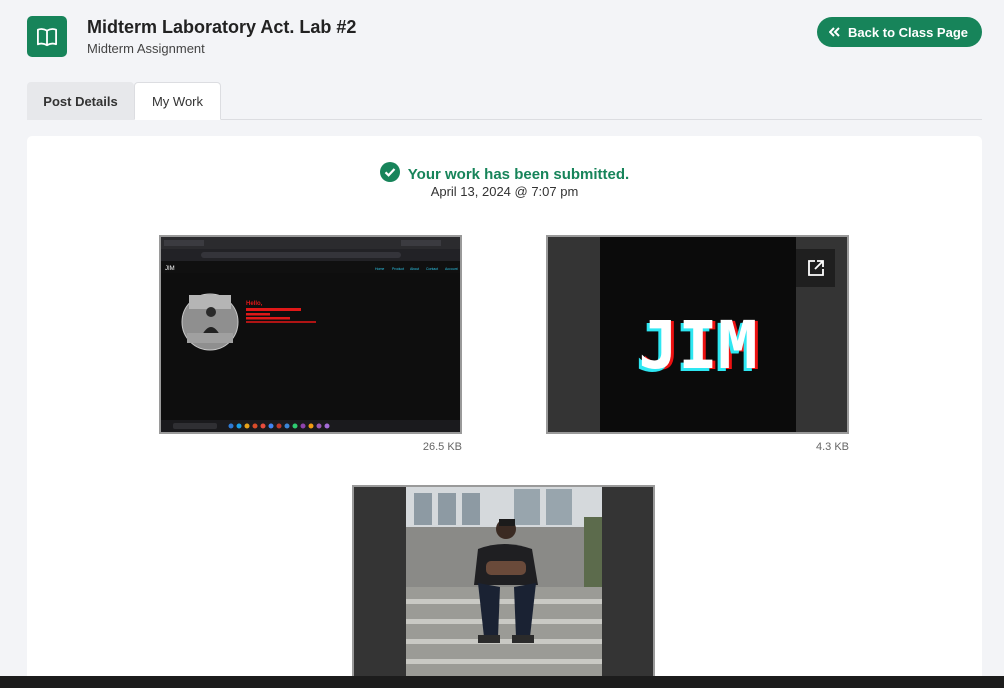  Describe the element at coordinates (80, 101) in the screenshot. I see `tab-post-details: Post Details` at that location.